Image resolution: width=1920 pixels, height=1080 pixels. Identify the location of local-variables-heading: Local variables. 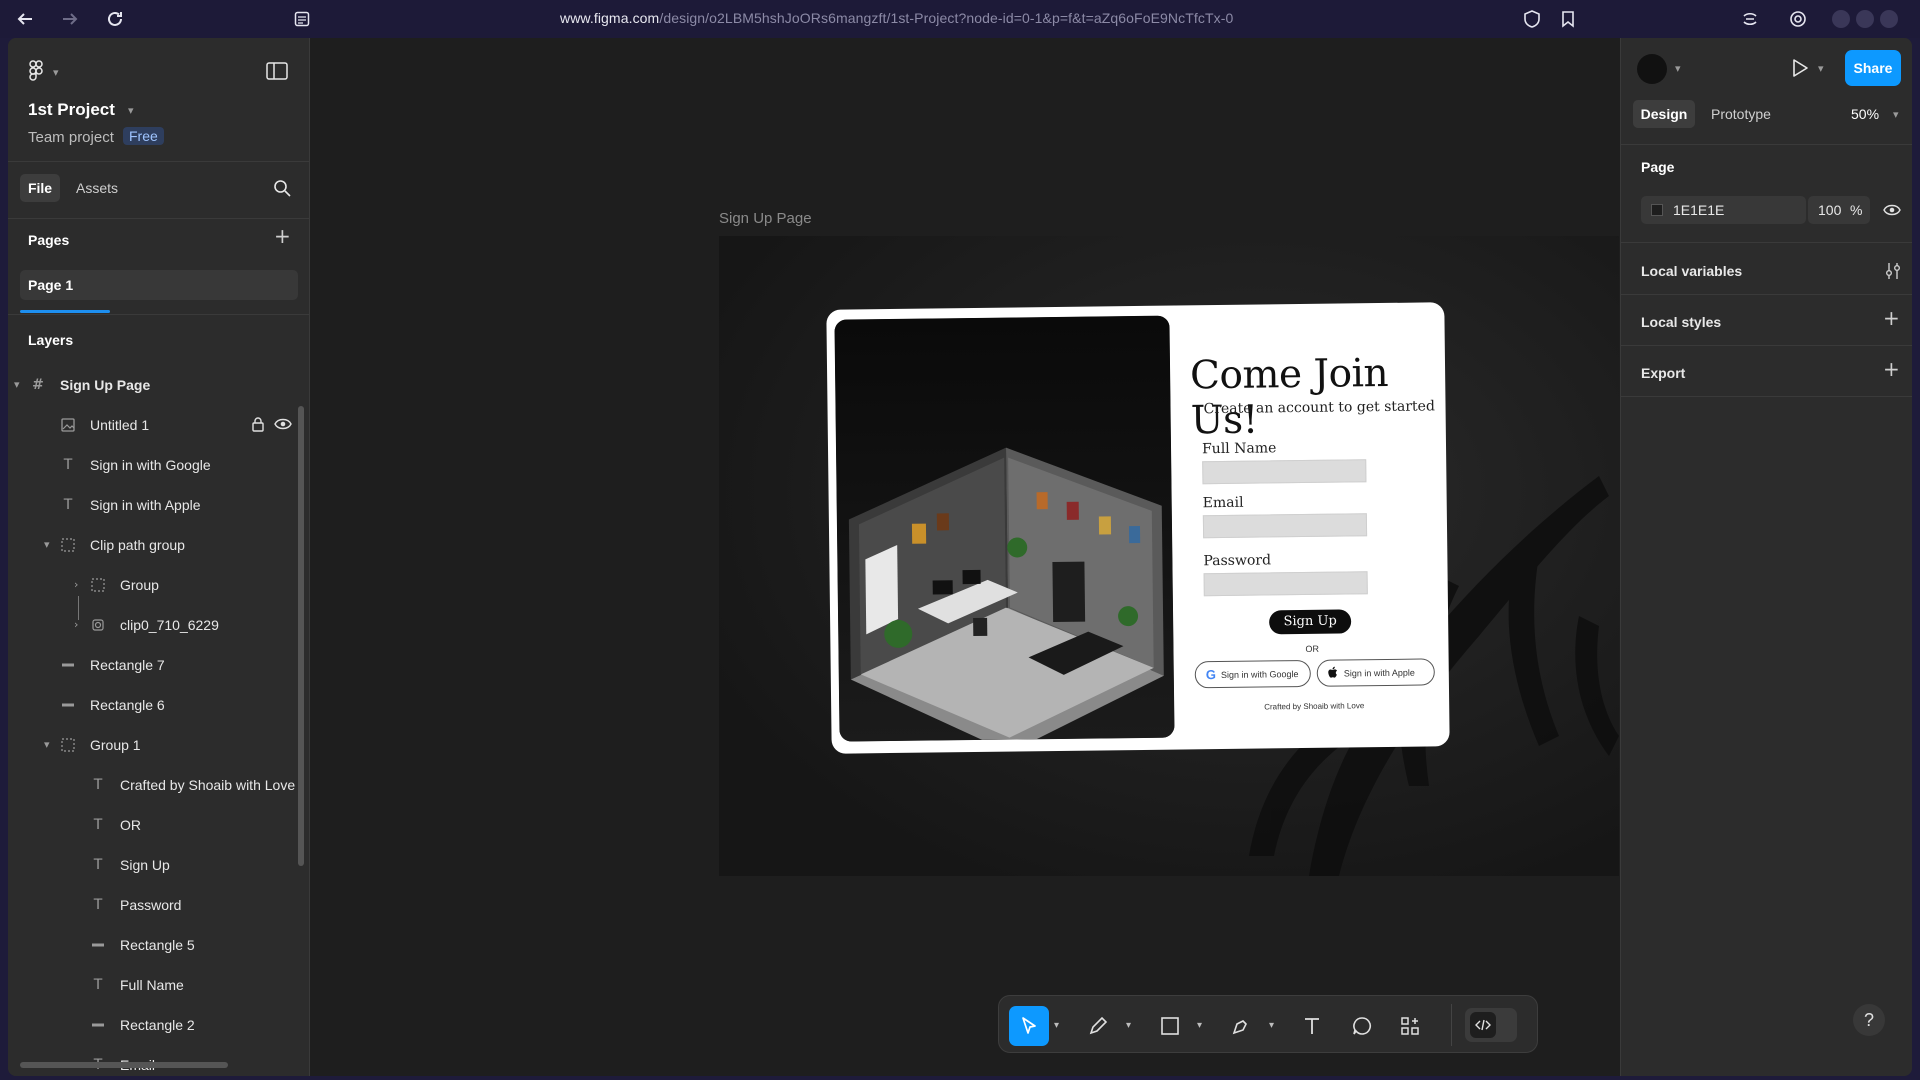
(1691, 271).